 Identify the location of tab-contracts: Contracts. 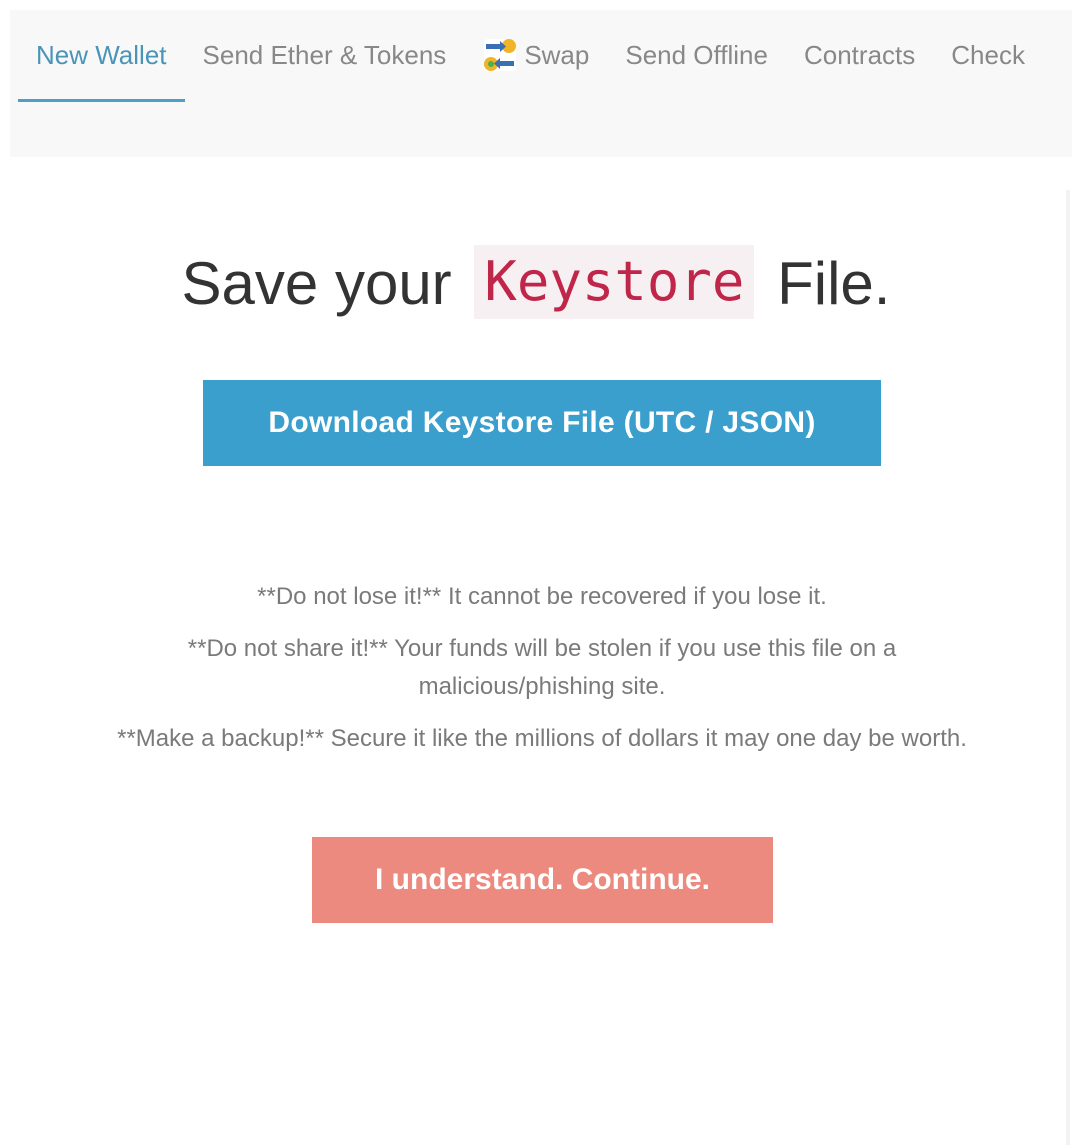
(859, 55).